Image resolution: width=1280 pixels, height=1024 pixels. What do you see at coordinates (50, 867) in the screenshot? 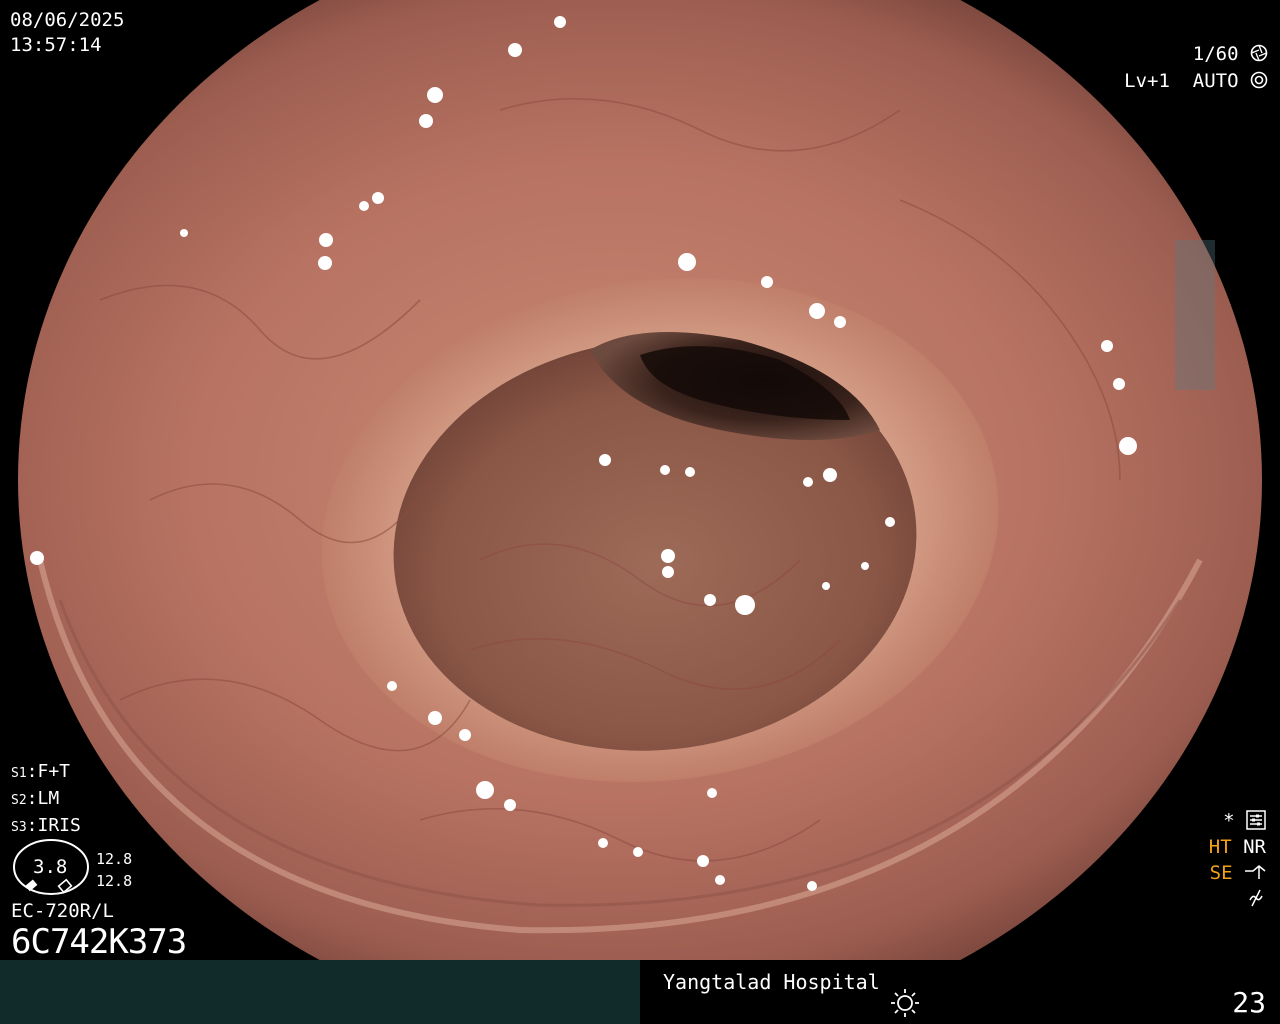
I see `gauge-value: 3.8` at bounding box center [50, 867].